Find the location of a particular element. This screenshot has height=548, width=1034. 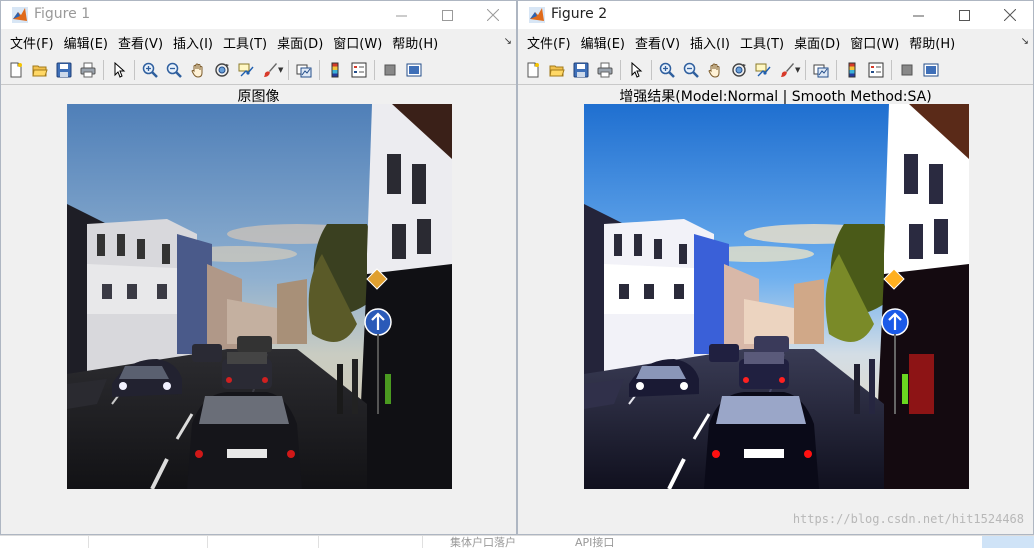

maximize-icon is located at coordinates (447, 15).